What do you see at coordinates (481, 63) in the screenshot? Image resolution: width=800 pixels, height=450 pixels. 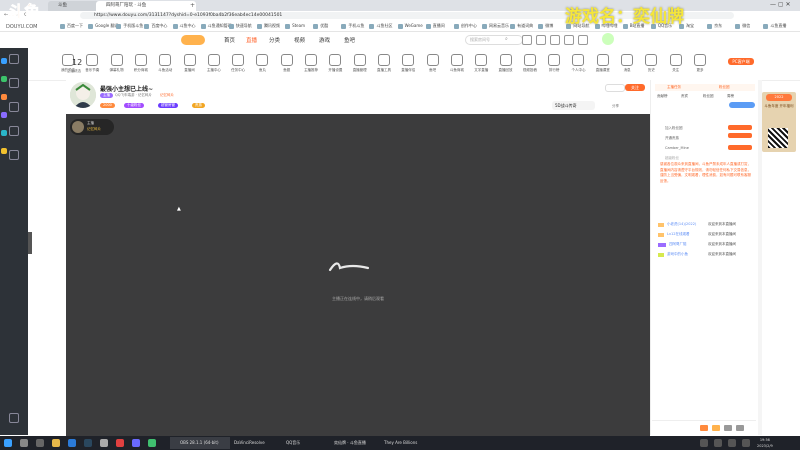 I see `feature-item: 文字直播` at bounding box center [481, 63].